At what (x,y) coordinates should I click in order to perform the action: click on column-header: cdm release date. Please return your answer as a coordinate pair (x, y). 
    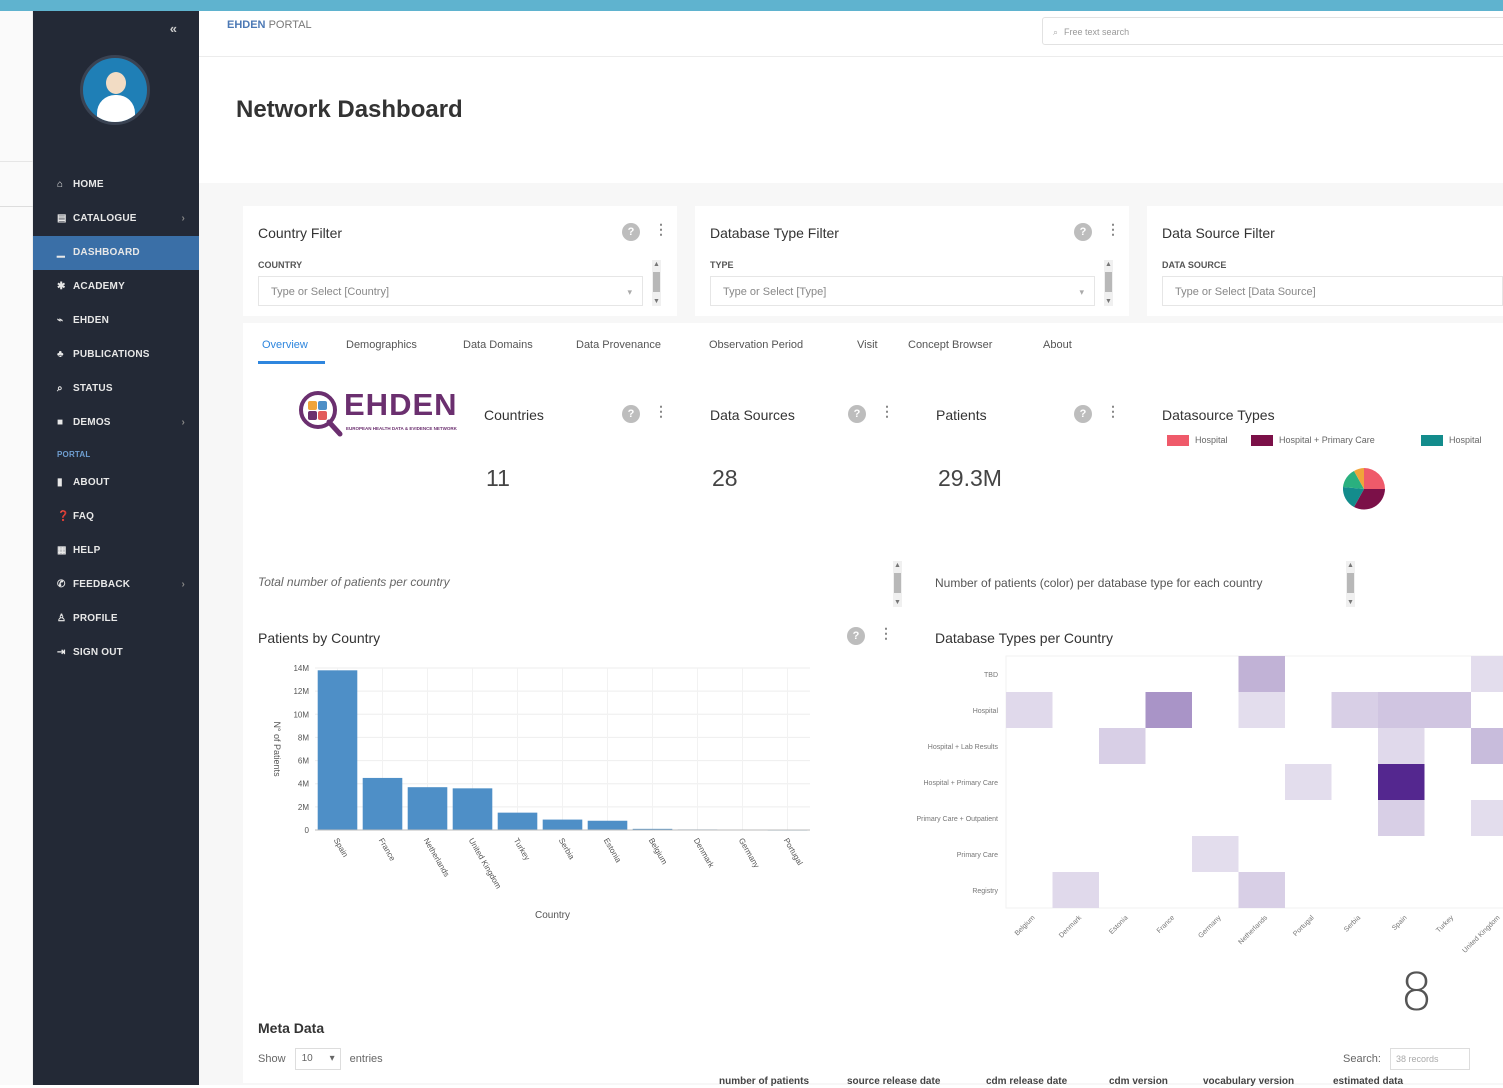
    Looking at the image, I should click on (1026, 1081).